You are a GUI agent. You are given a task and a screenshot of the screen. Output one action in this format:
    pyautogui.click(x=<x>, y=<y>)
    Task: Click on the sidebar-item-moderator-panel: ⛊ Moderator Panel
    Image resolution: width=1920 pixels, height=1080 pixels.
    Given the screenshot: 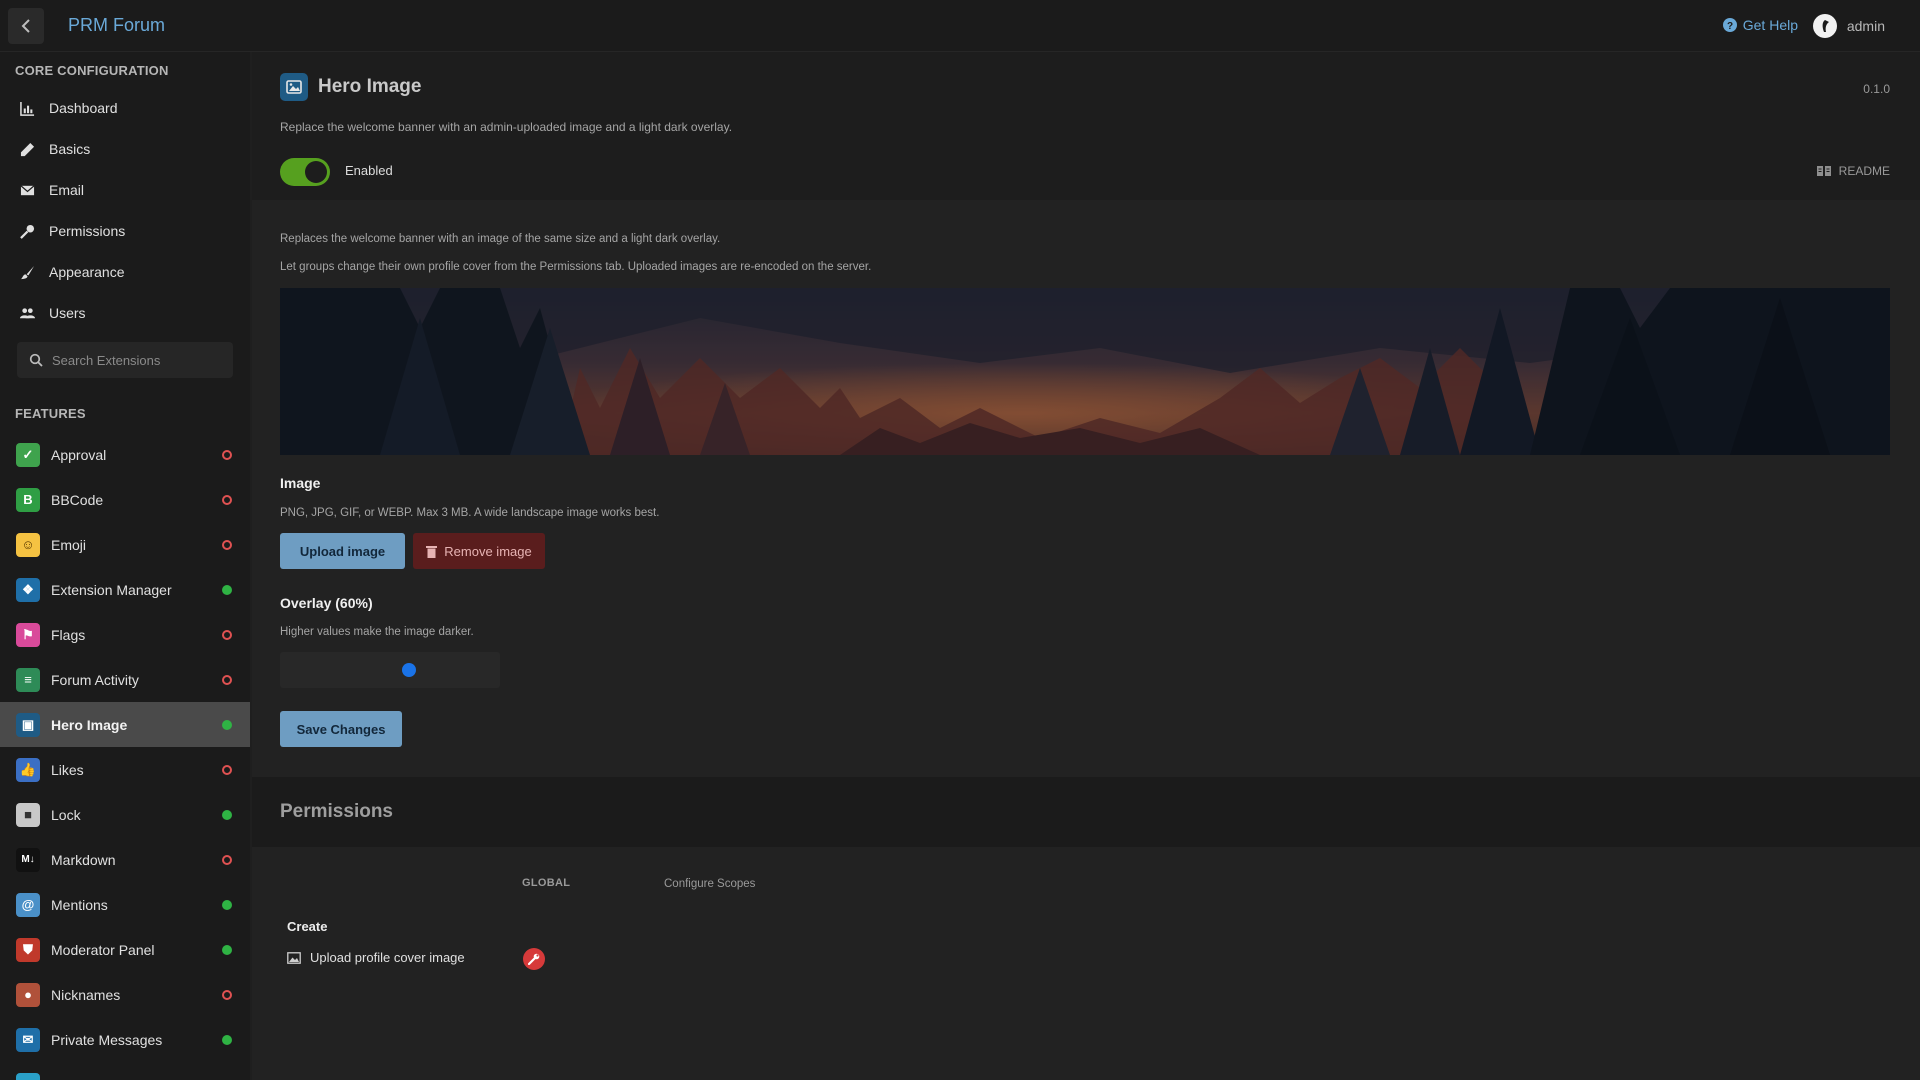 What is the action you would take?
    pyautogui.click(x=125, y=949)
    